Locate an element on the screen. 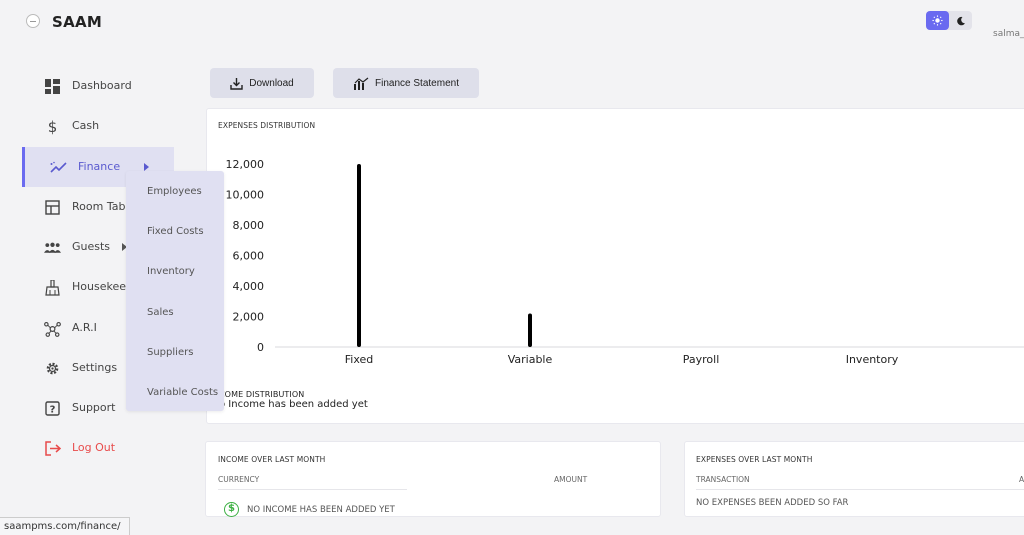 This screenshot has height=535, width=1024. submenu-item-employees: Employees is located at coordinates (174, 191).